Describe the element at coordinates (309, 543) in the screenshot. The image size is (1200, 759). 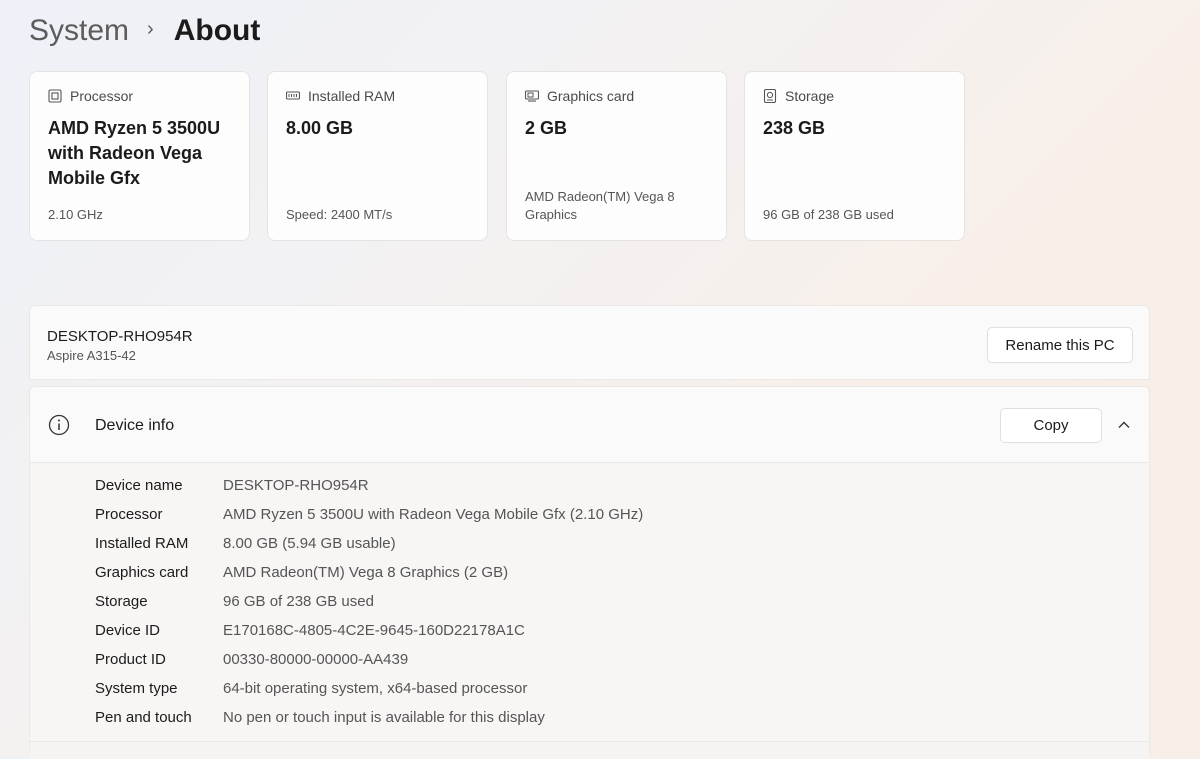
I see `spec-value: 8.00 GB (5.94 GB usable)` at that location.